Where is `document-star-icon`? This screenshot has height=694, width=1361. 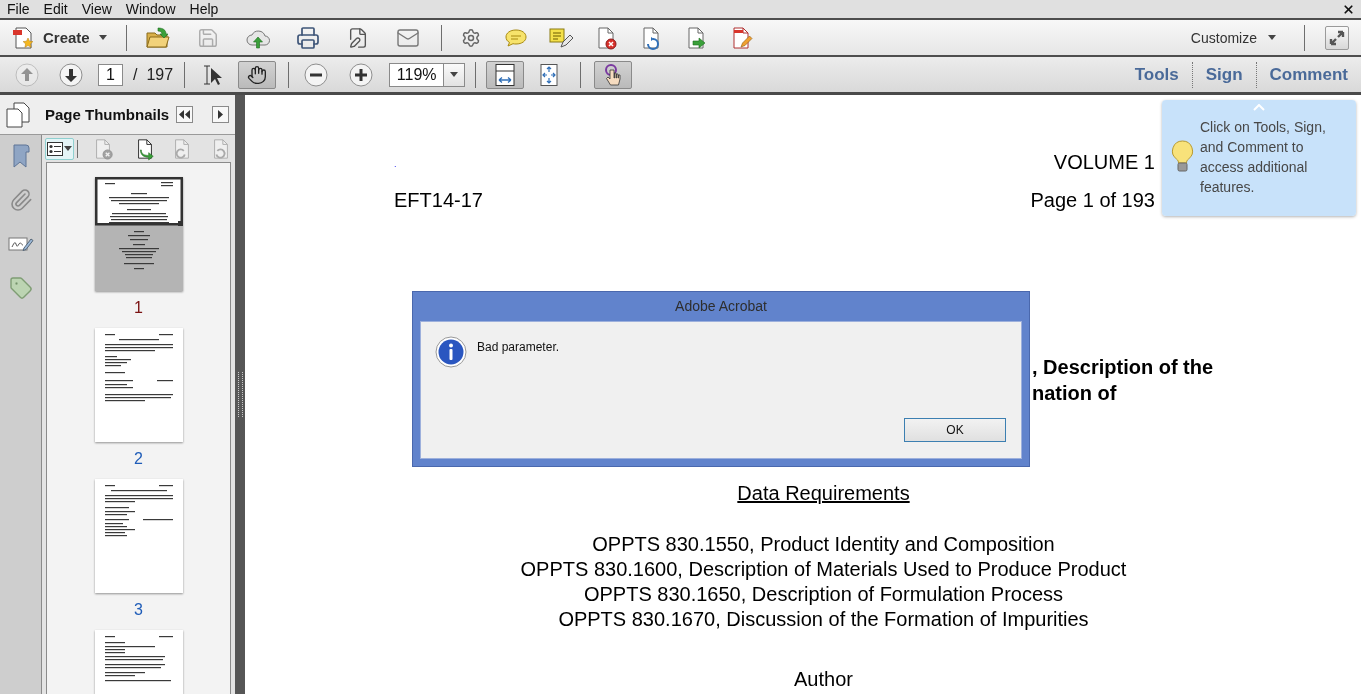
document-star-icon is located at coordinates (23, 37).